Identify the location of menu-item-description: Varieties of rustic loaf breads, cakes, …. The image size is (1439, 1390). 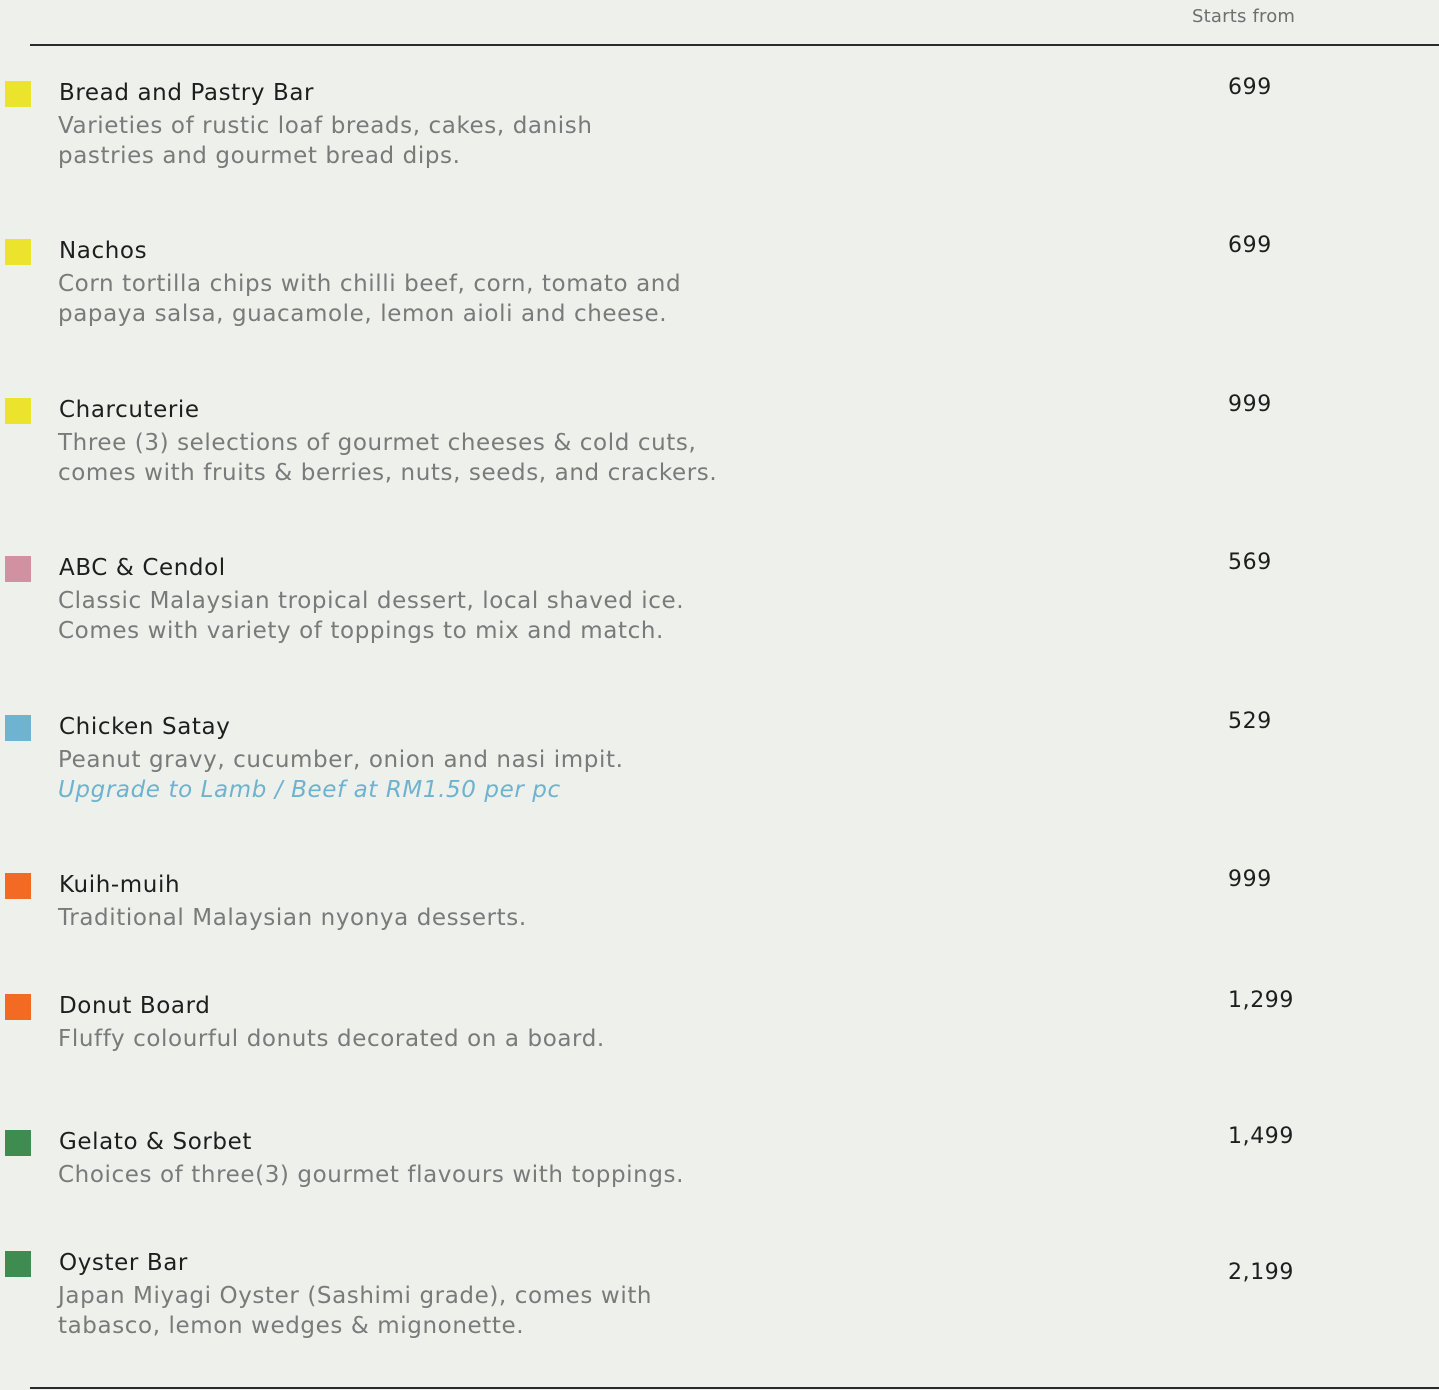
(325, 141).